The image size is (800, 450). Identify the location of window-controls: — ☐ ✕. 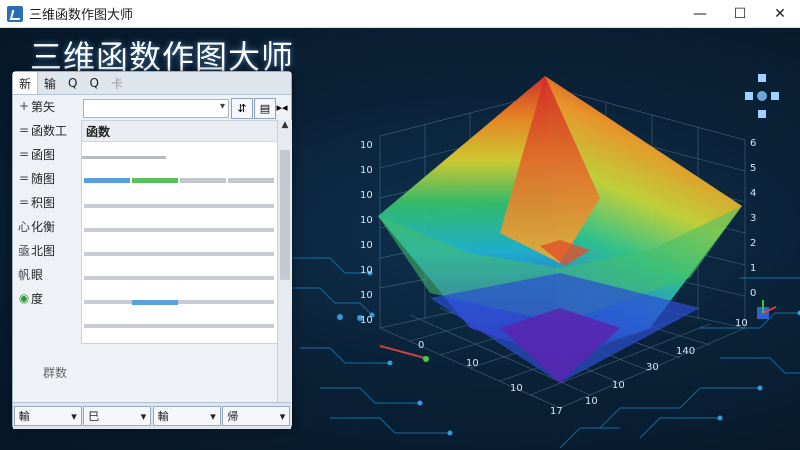
(740, 13).